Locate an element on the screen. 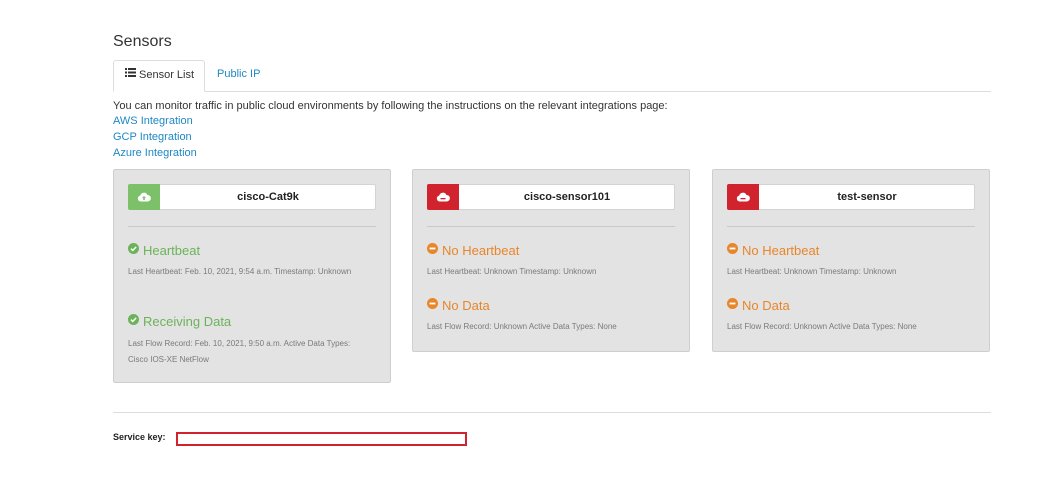 This screenshot has height=482, width=1057. tab-public-ip: Public IP is located at coordinates (238, 75).